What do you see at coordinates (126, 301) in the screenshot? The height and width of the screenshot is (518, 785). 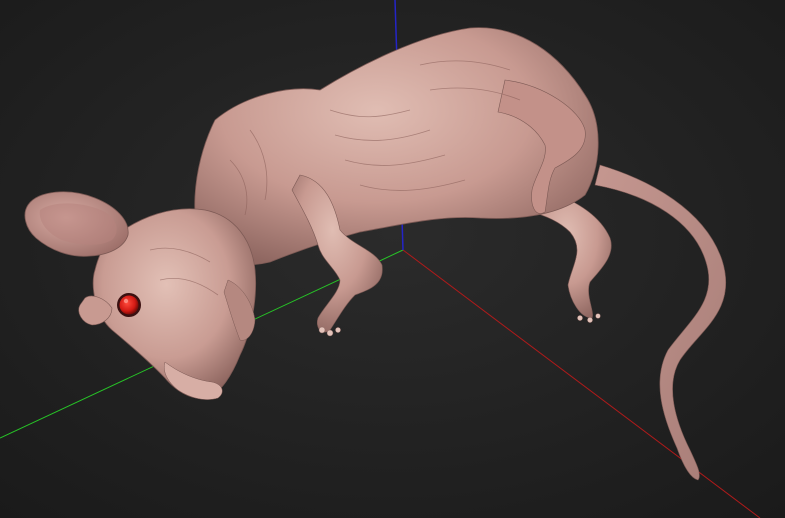 I see `eye-highlight` at bounding box center [126, 301].